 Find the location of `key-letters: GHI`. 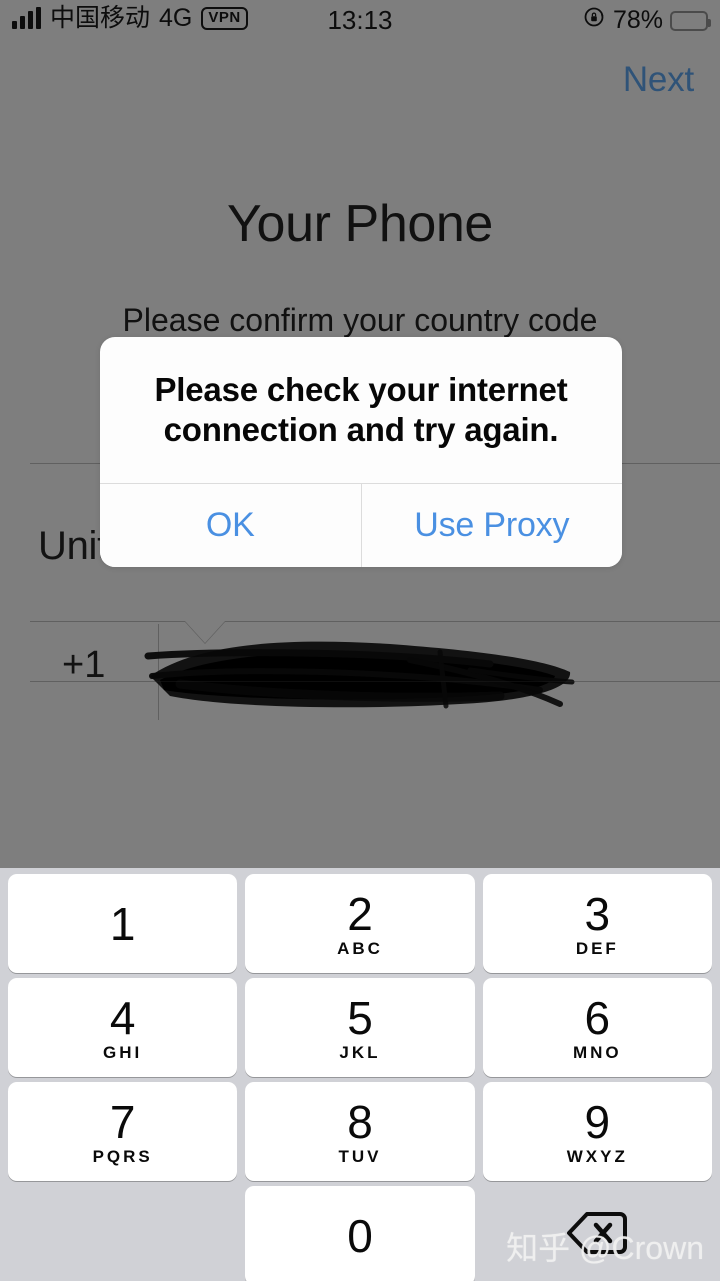

key-letters: GHI is located at coordinates (123, 1052).